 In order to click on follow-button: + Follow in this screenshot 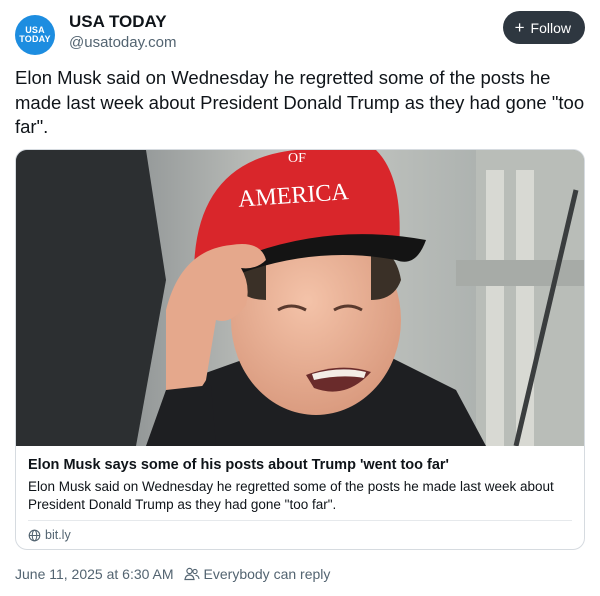, I will do `click(543, 27)`.